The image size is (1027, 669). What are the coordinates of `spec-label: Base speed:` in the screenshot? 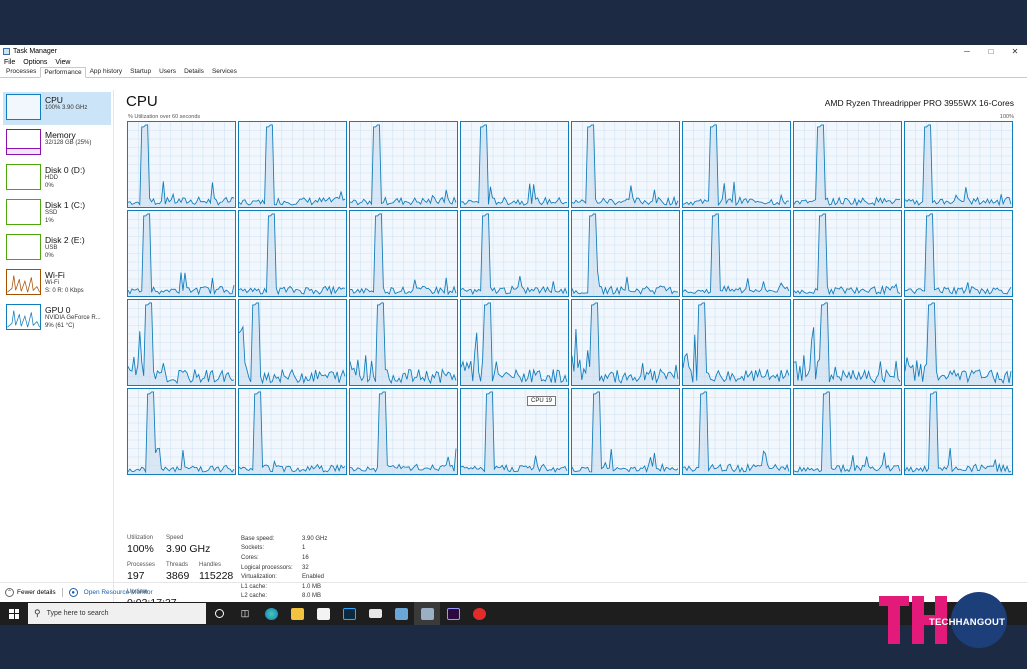 It's located at (258, 538).